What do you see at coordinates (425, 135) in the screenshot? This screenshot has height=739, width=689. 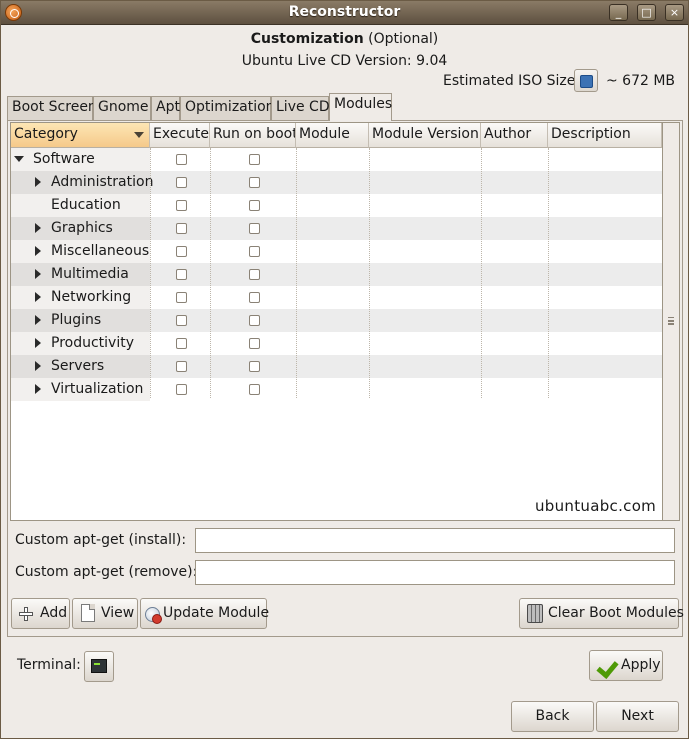 I see `column-header-module-version: Module Version` at bounding box center [425, 135].